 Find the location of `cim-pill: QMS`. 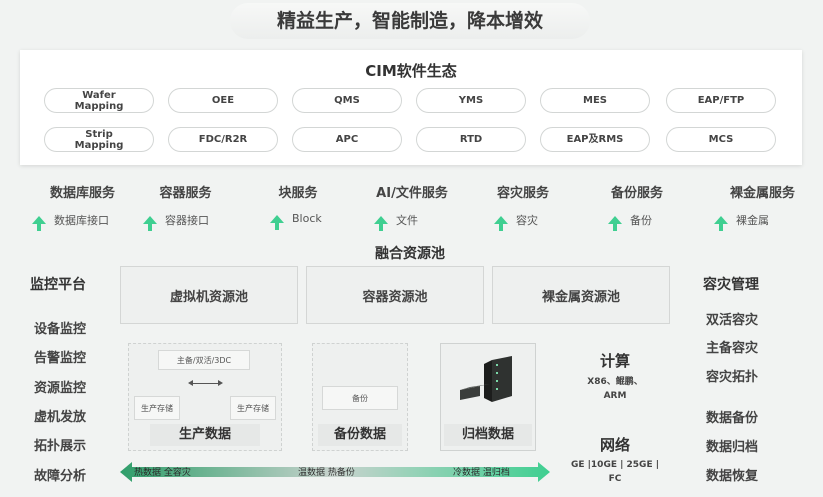

cim-pill: QMS is located at coordinates (347, 100).